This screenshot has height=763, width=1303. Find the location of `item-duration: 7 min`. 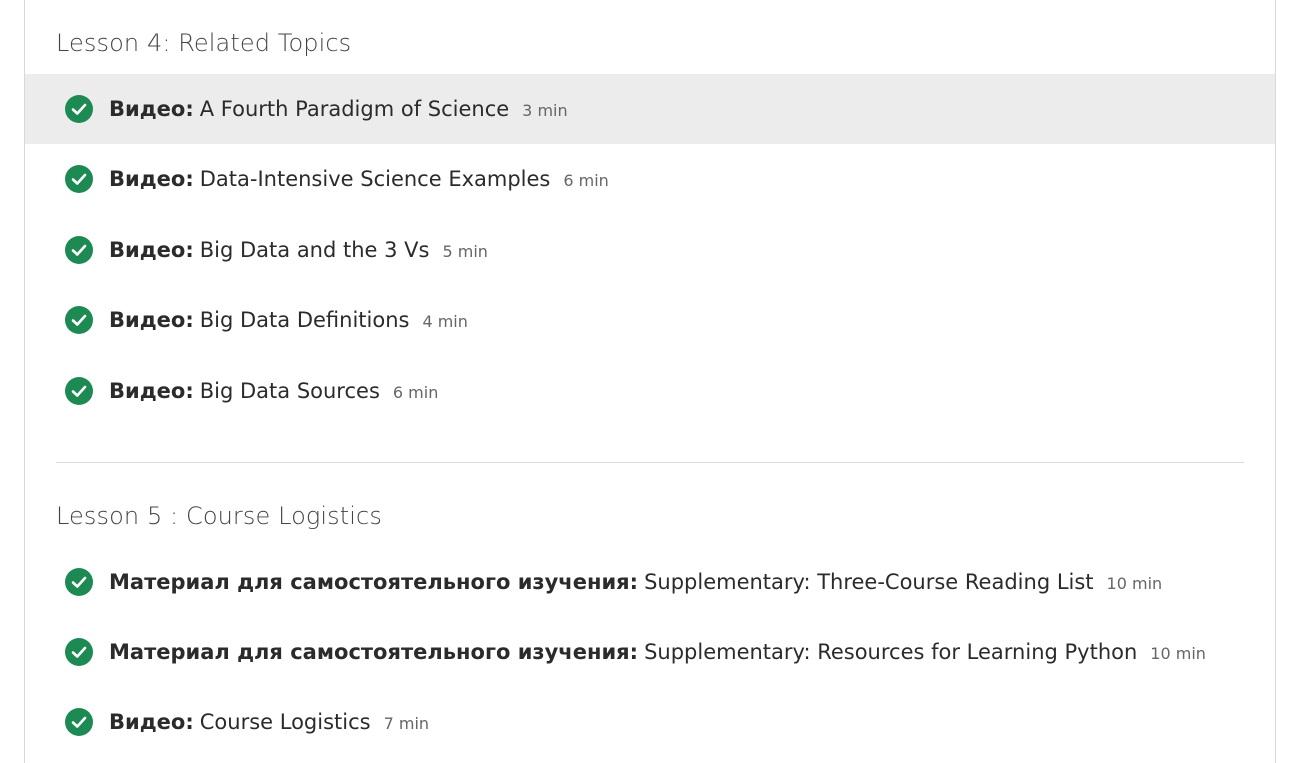

item-duration: 7 min is located at coordinates (406, 723).